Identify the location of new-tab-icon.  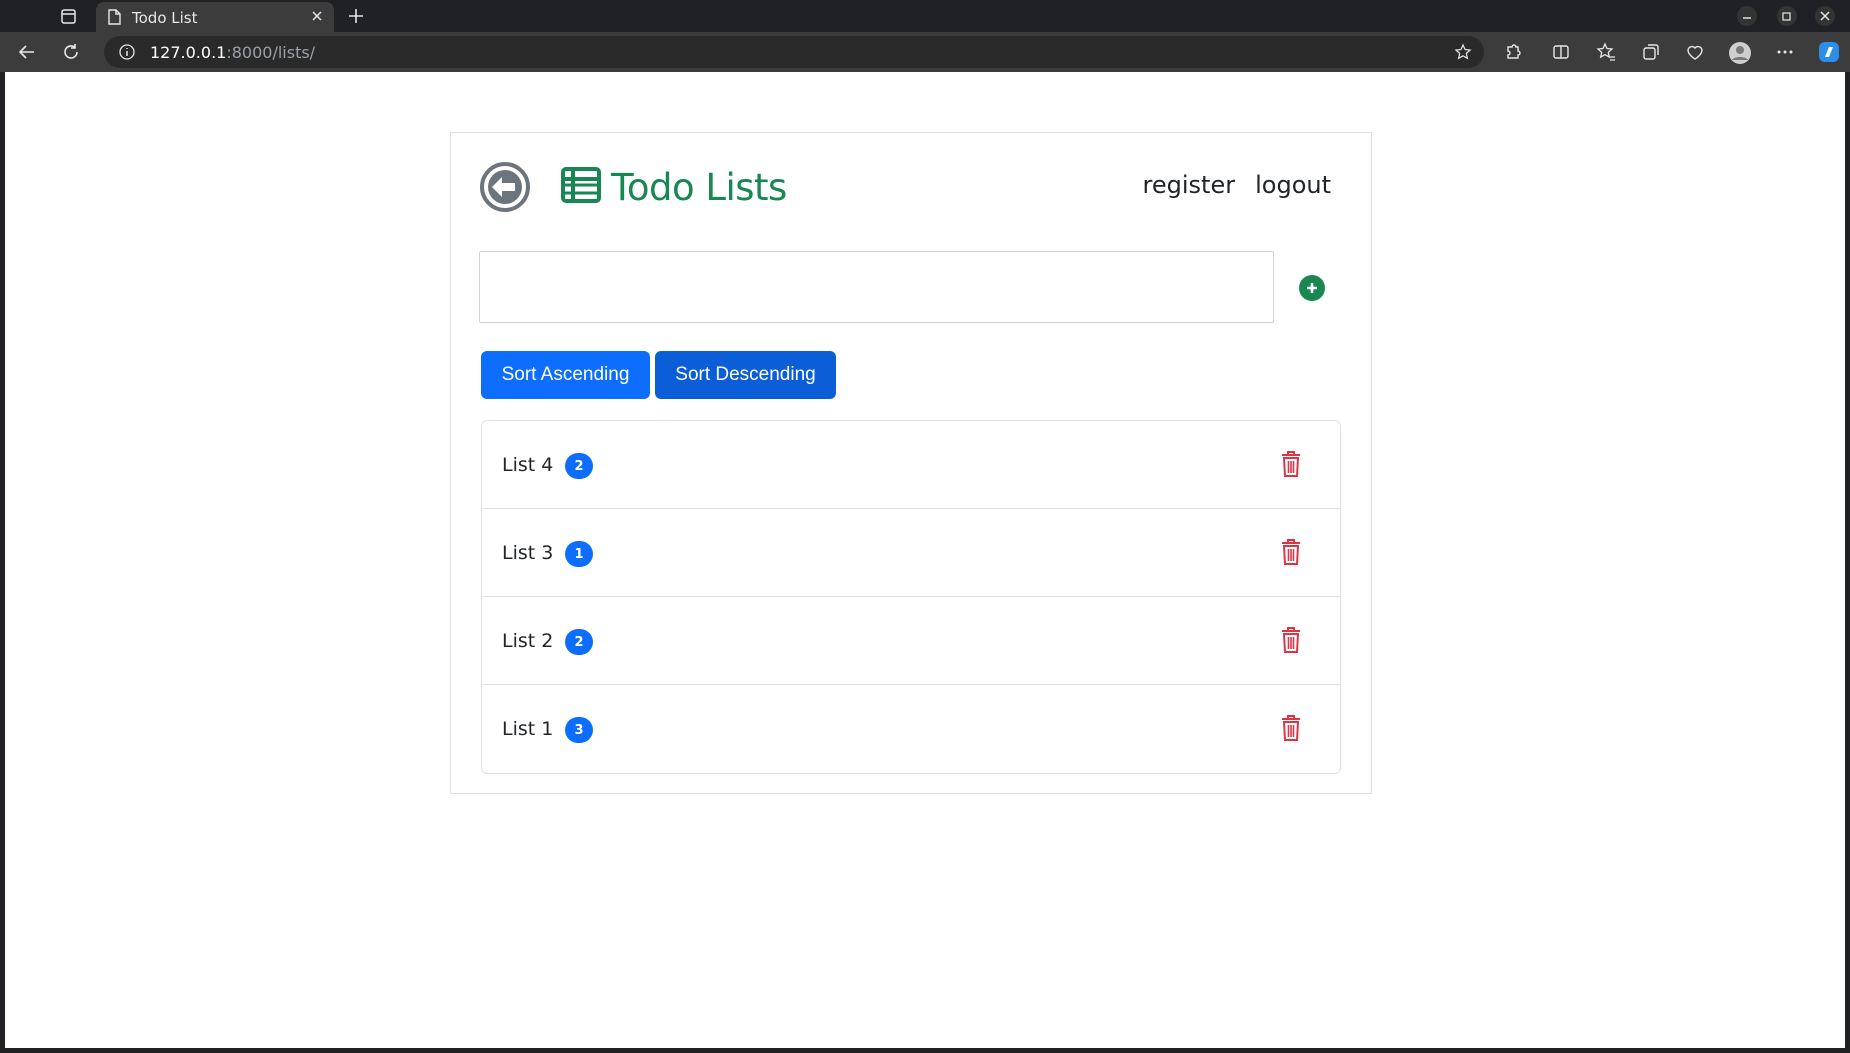
(356, 18).